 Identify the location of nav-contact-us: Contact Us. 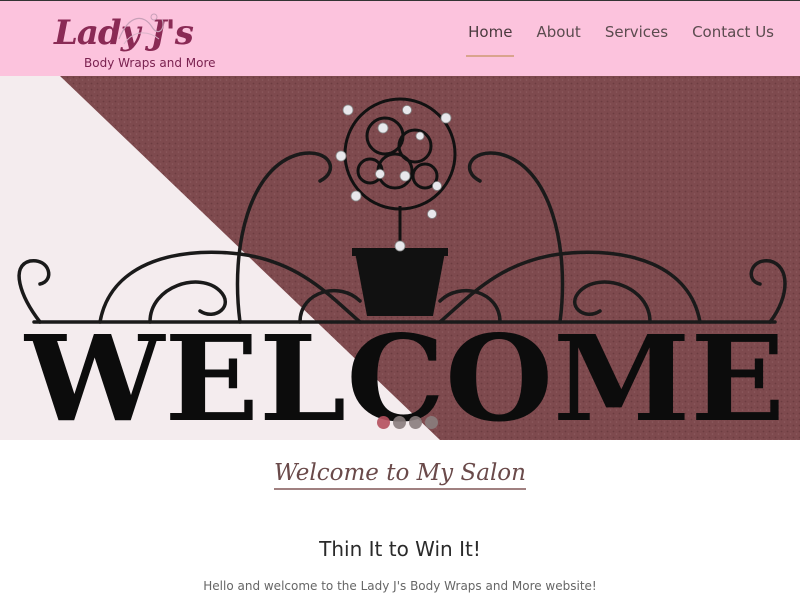
(733, 38).